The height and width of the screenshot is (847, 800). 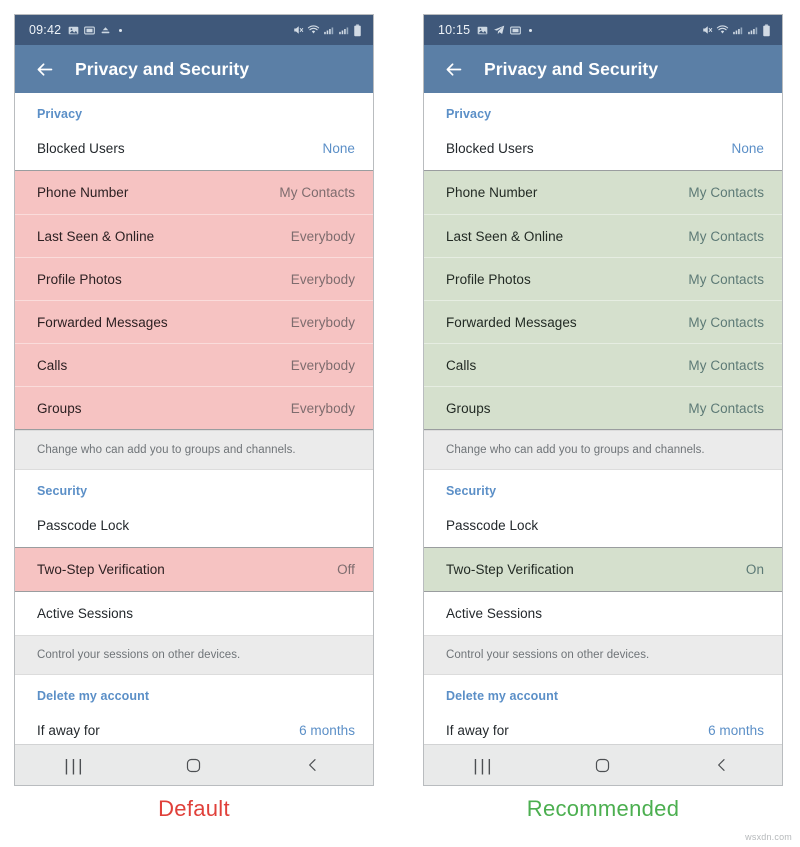 What do you see at coordinates (469, 114) in the screenshot?
I see `section-header-privacy: Privacy` at bounding box center [469, 114].